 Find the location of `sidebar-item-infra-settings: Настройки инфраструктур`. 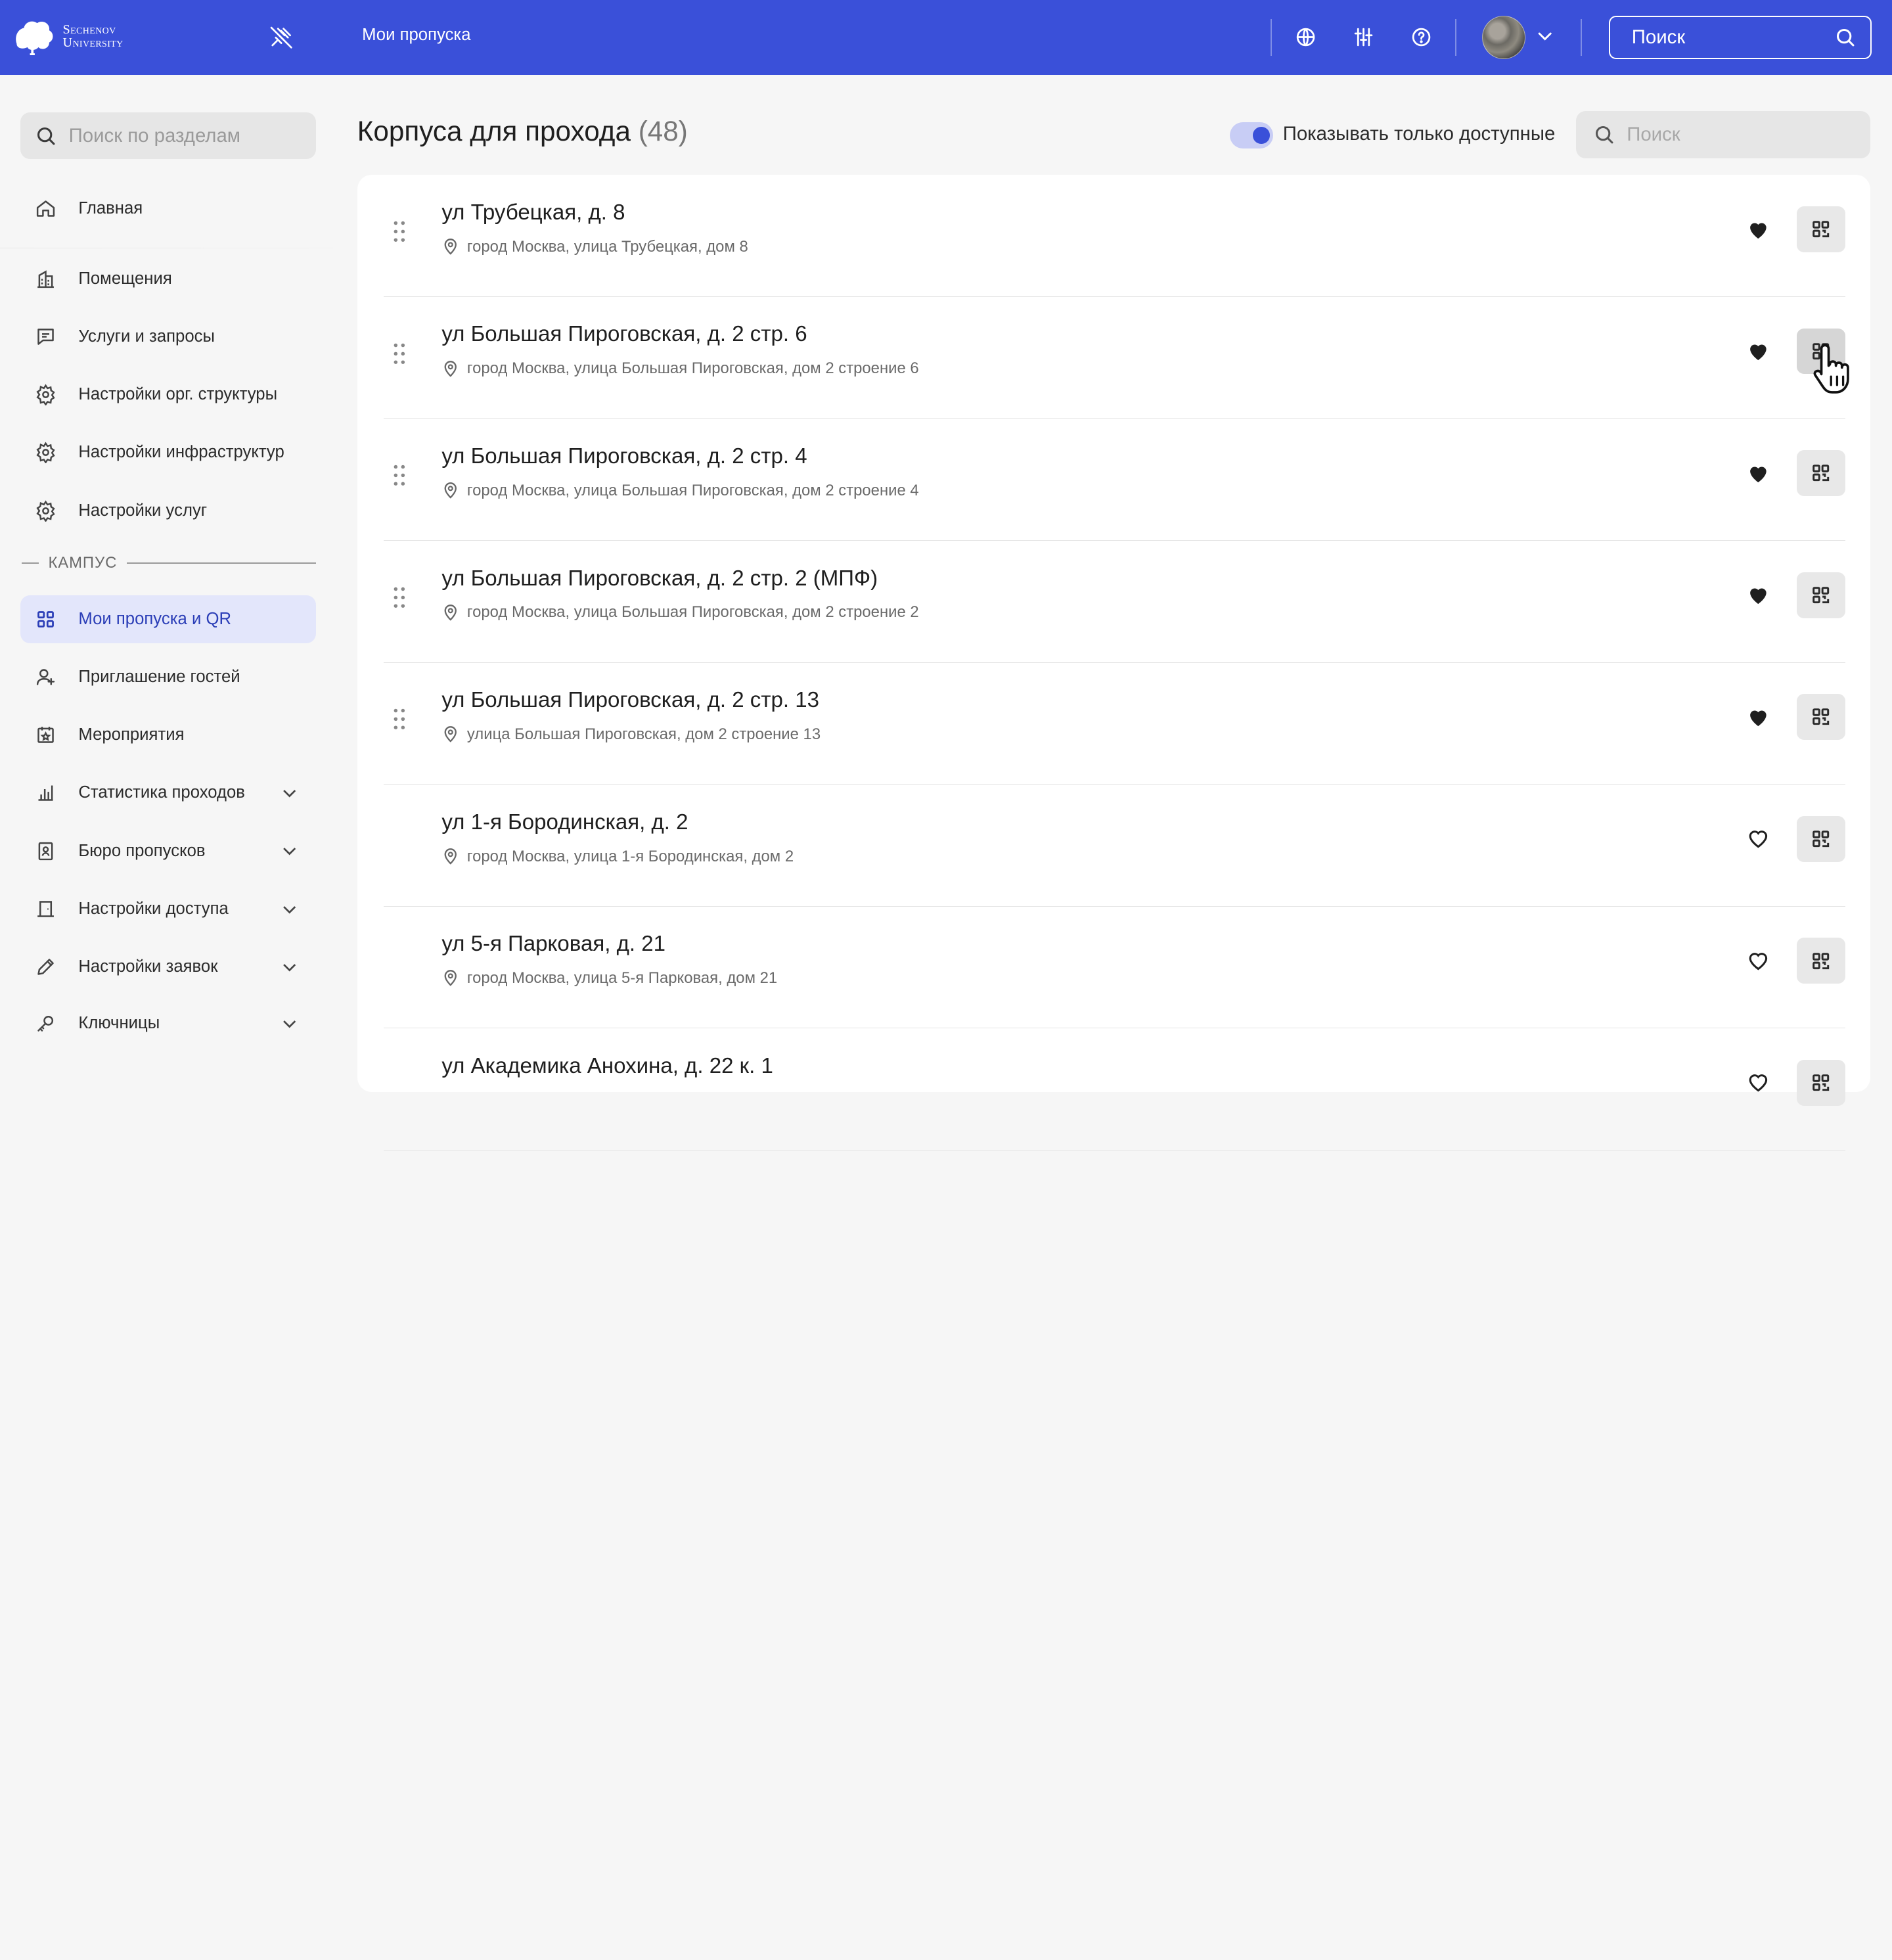

sidebar-item-infra-settings: Настройки инфраструктур is located at coordinates (168, 452).